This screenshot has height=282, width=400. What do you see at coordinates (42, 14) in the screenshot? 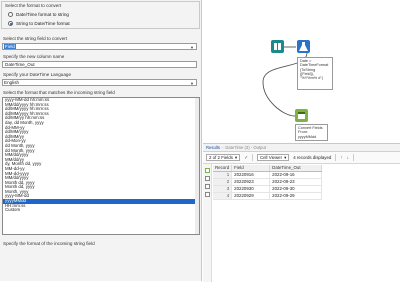
I see `radio-label: Date/Time format to string` at bounding box center [42, 14].